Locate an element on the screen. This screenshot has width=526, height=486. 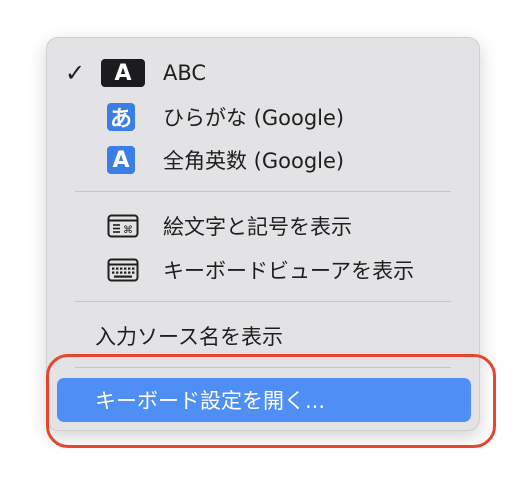
menu-item-hiragana-google: あ ひらがな (Google) is located at coordinates (263, 117).